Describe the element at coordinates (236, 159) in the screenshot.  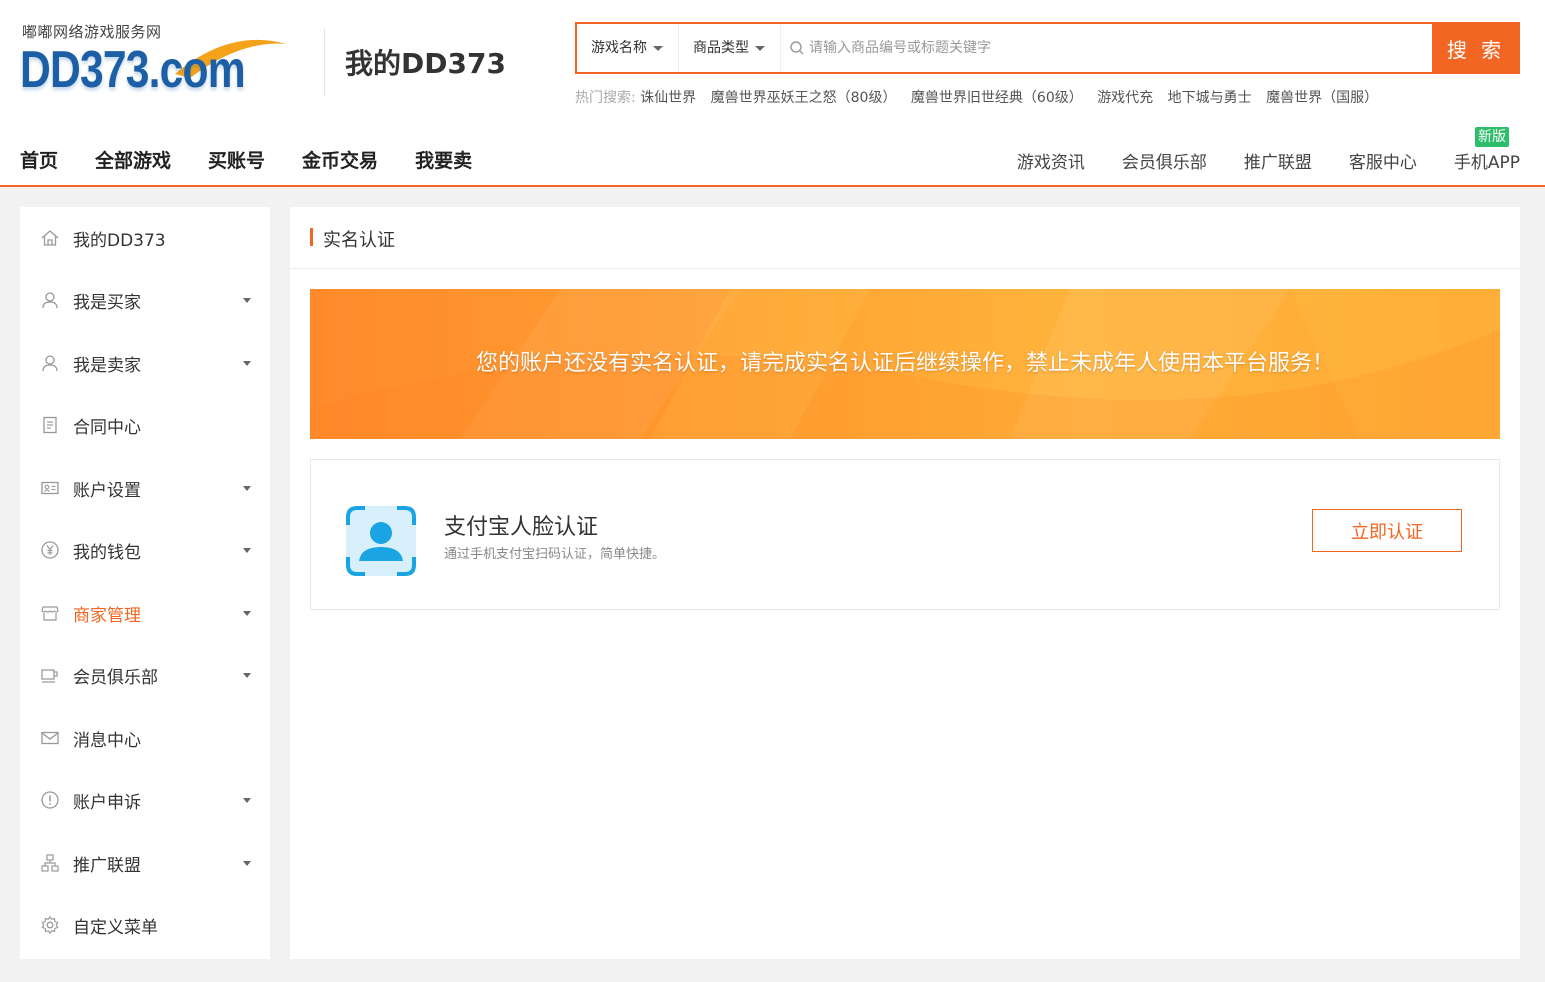
I see `nav-buy-account: 买账号` at that location.